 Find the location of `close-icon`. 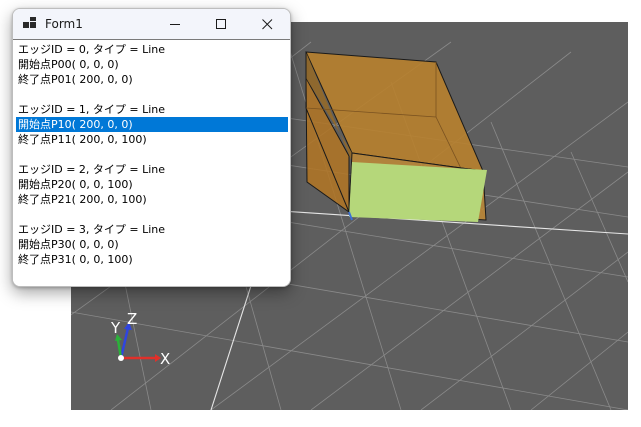

close-icon is located at coordinates (266, 23).